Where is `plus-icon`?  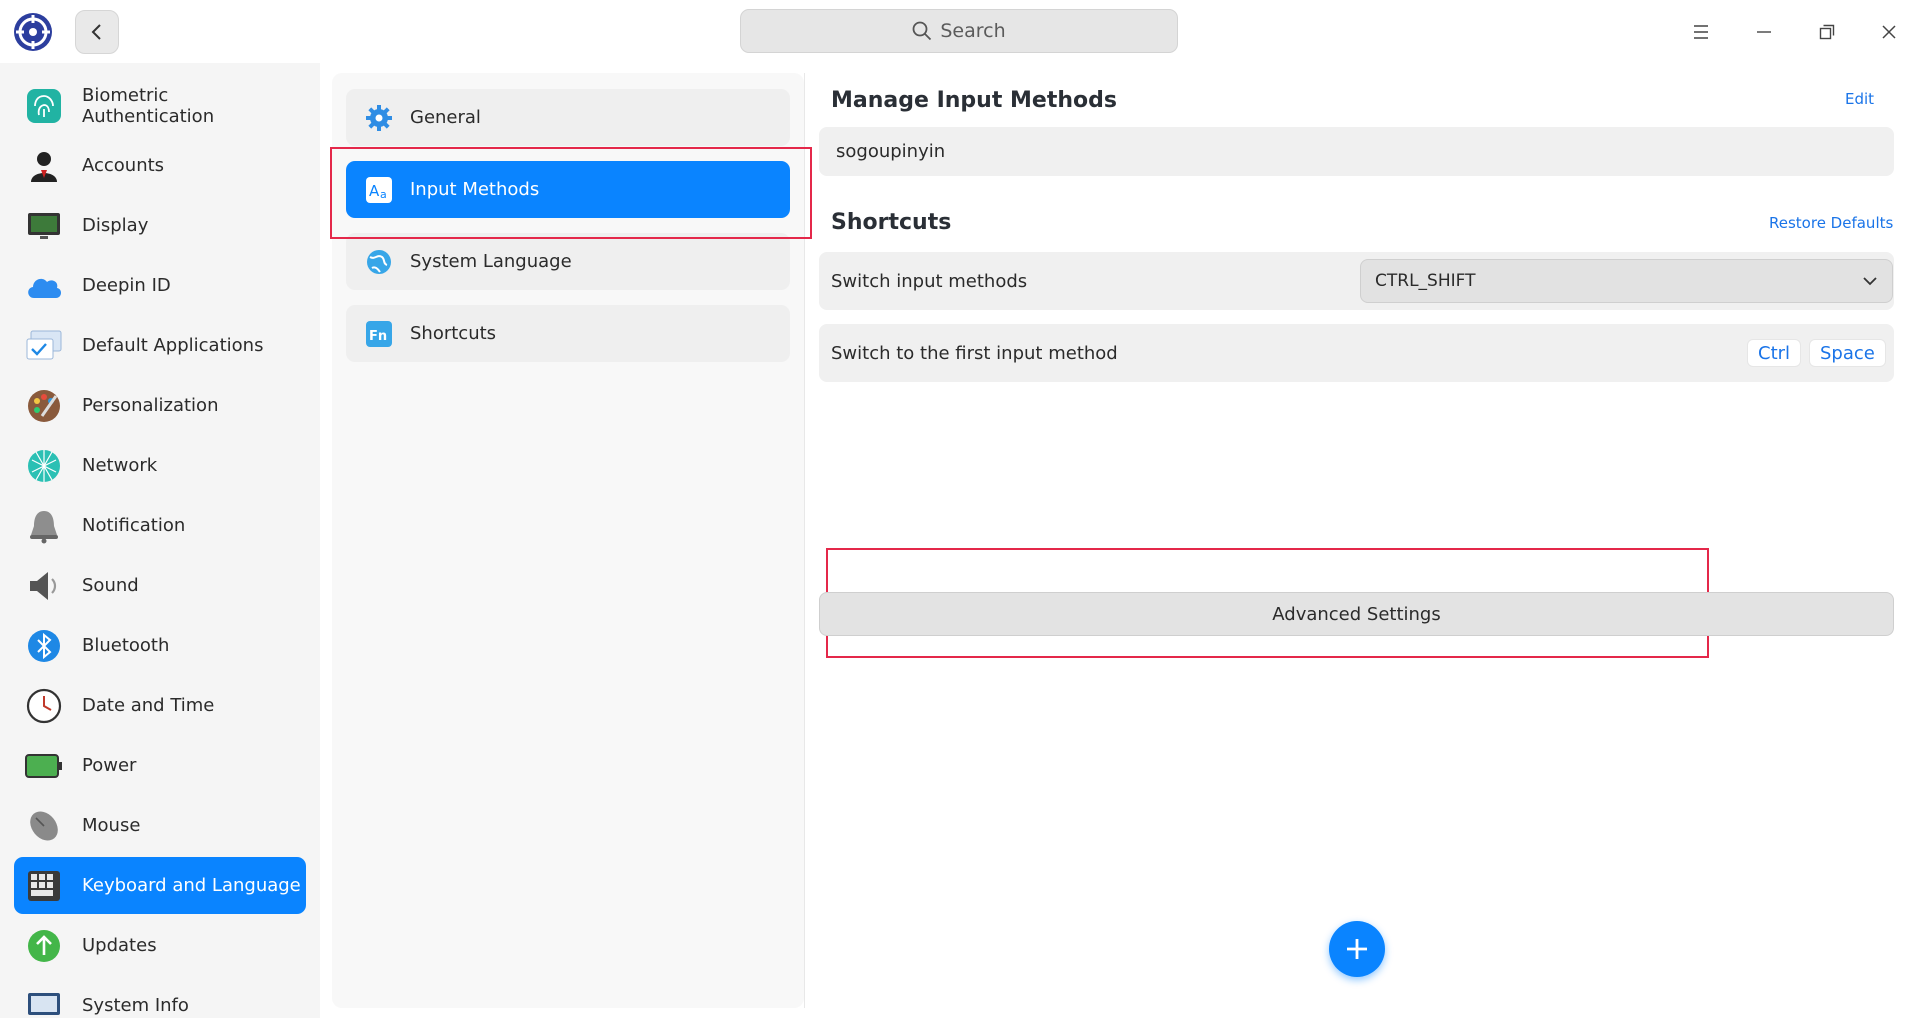
plus-icon is located at coordinates (1357, 949).